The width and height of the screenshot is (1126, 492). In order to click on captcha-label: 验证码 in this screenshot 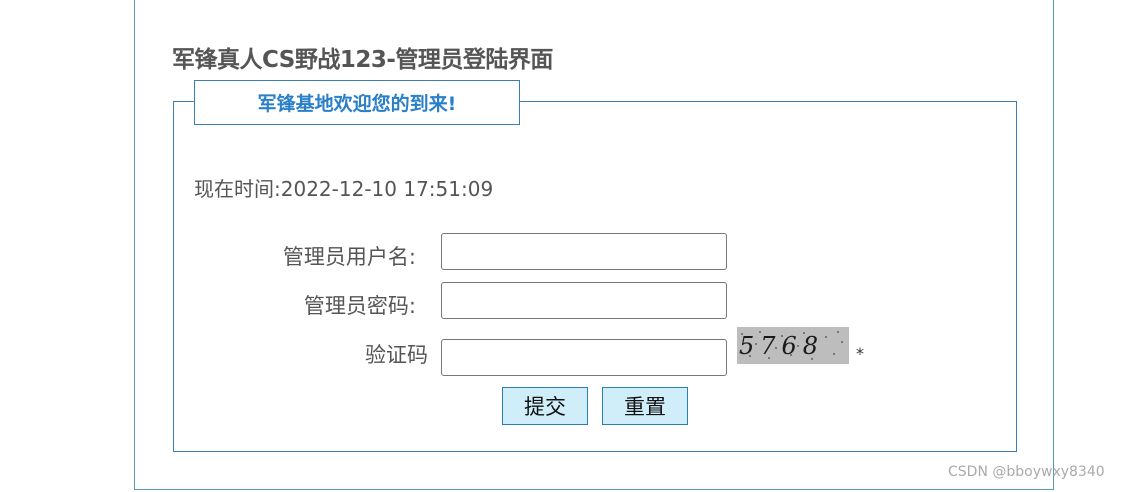, I will do `click(396, 355)`.